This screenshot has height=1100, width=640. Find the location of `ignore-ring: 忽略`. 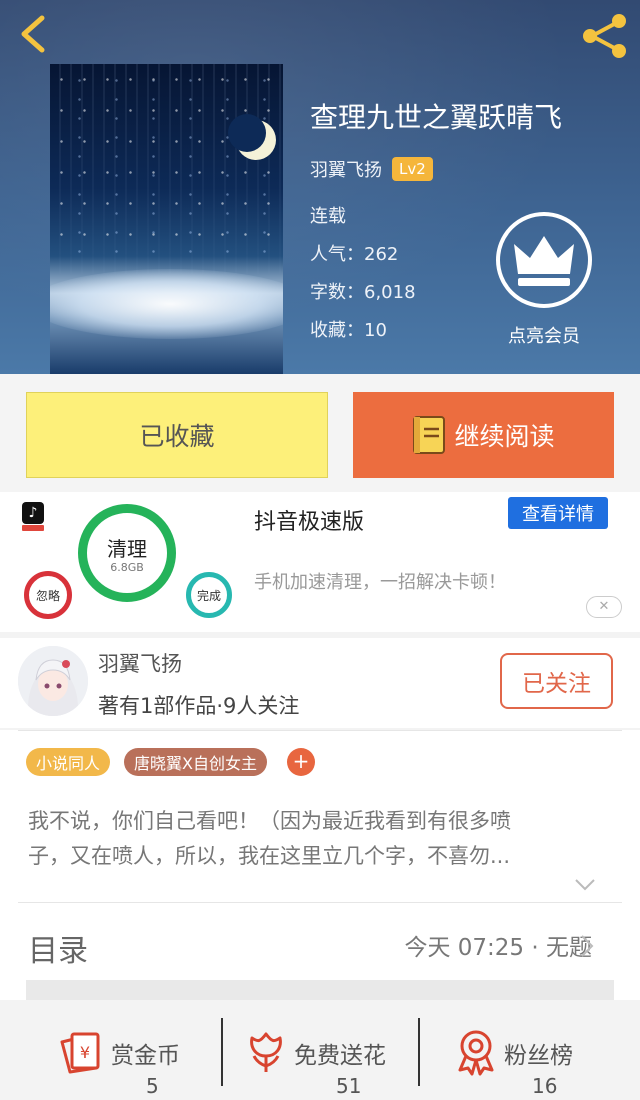

ignore-ring: 忽略 is located at coordinates (48, 595).